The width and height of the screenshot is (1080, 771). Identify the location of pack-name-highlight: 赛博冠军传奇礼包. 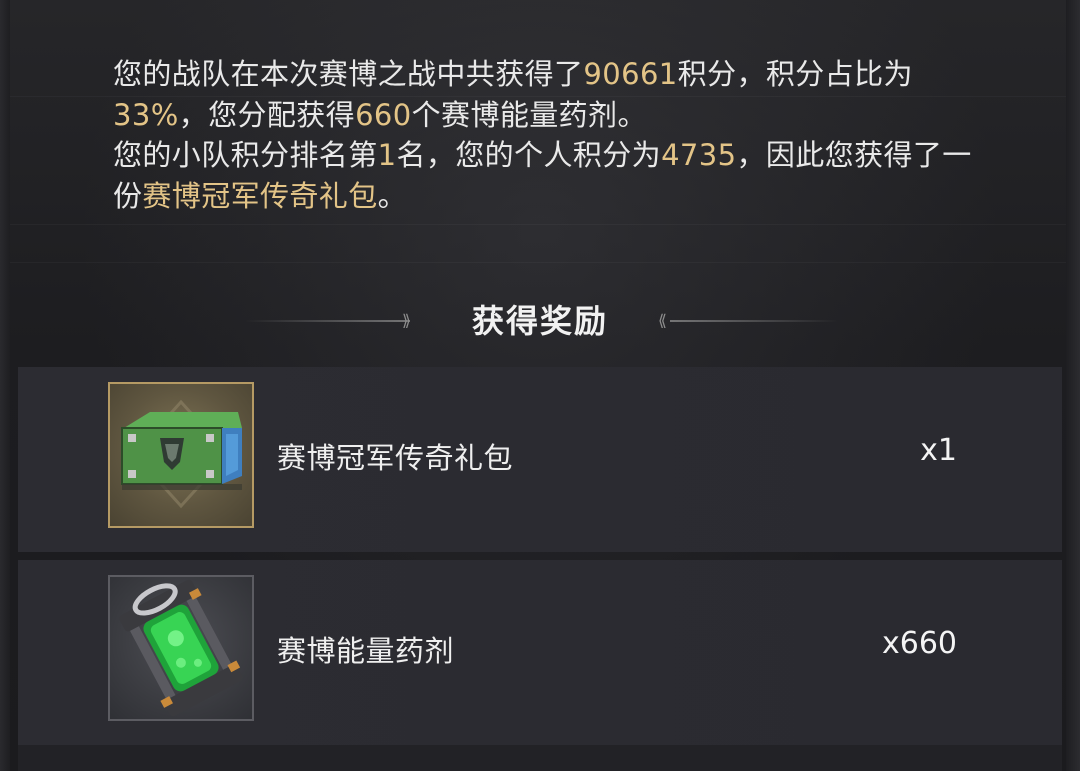
(260, 195).